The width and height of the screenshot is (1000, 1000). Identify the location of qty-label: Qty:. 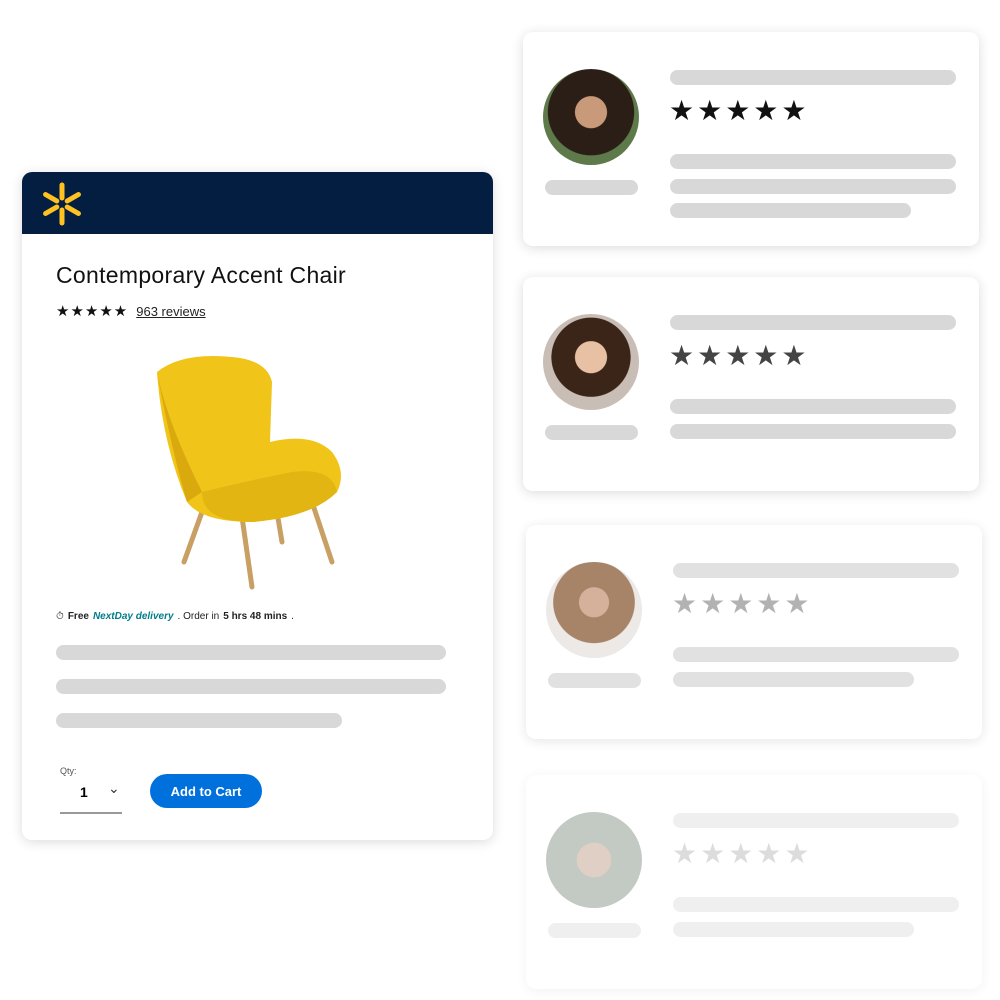
(68, 771).